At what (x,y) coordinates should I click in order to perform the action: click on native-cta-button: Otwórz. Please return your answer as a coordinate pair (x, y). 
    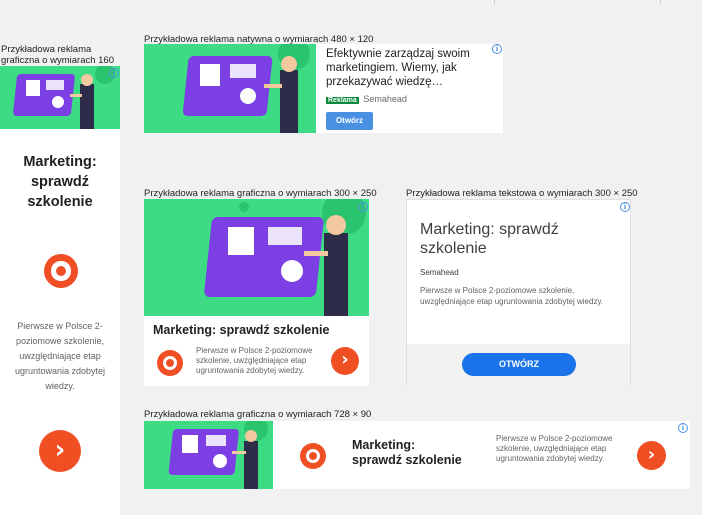
    Looking at the image, I should click on (349, 121).